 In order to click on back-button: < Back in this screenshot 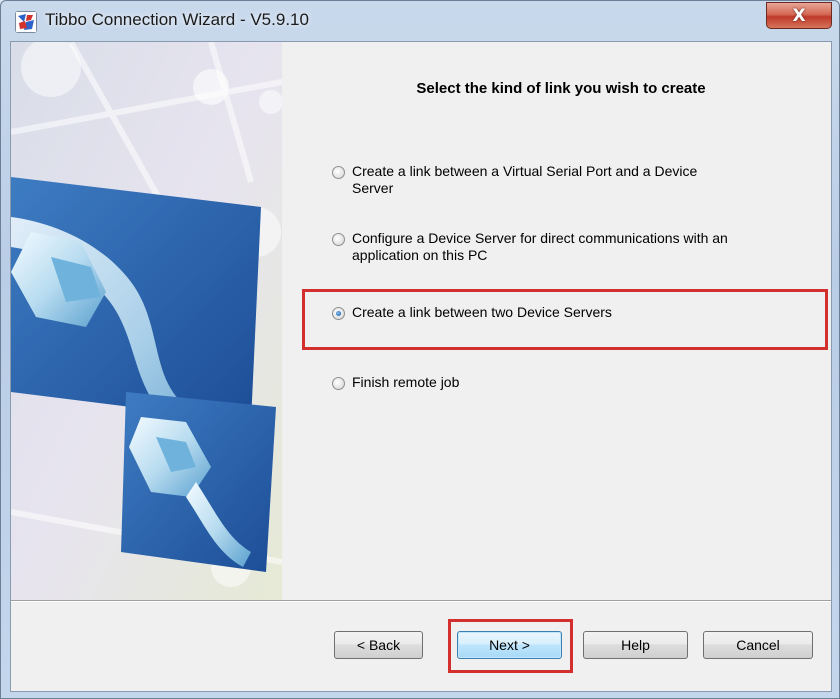, I will do `click(378, 645)`.